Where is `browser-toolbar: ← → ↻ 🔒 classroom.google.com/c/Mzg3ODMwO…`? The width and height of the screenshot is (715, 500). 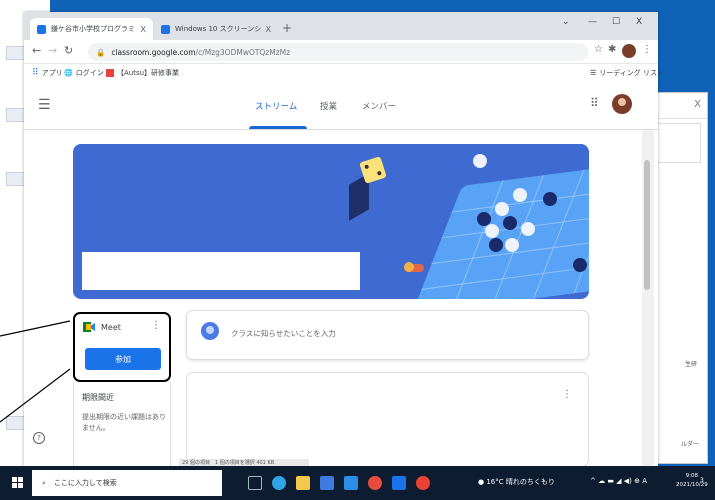
browser-toolbar: ← → ↻ 🔒 classroom.google.com/c/Mzg3ODMwO… is located at coordinates (341, 52).